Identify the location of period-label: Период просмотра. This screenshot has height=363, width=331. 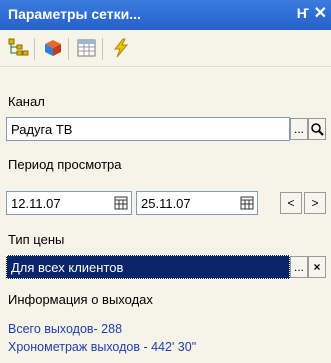
(65, 164).